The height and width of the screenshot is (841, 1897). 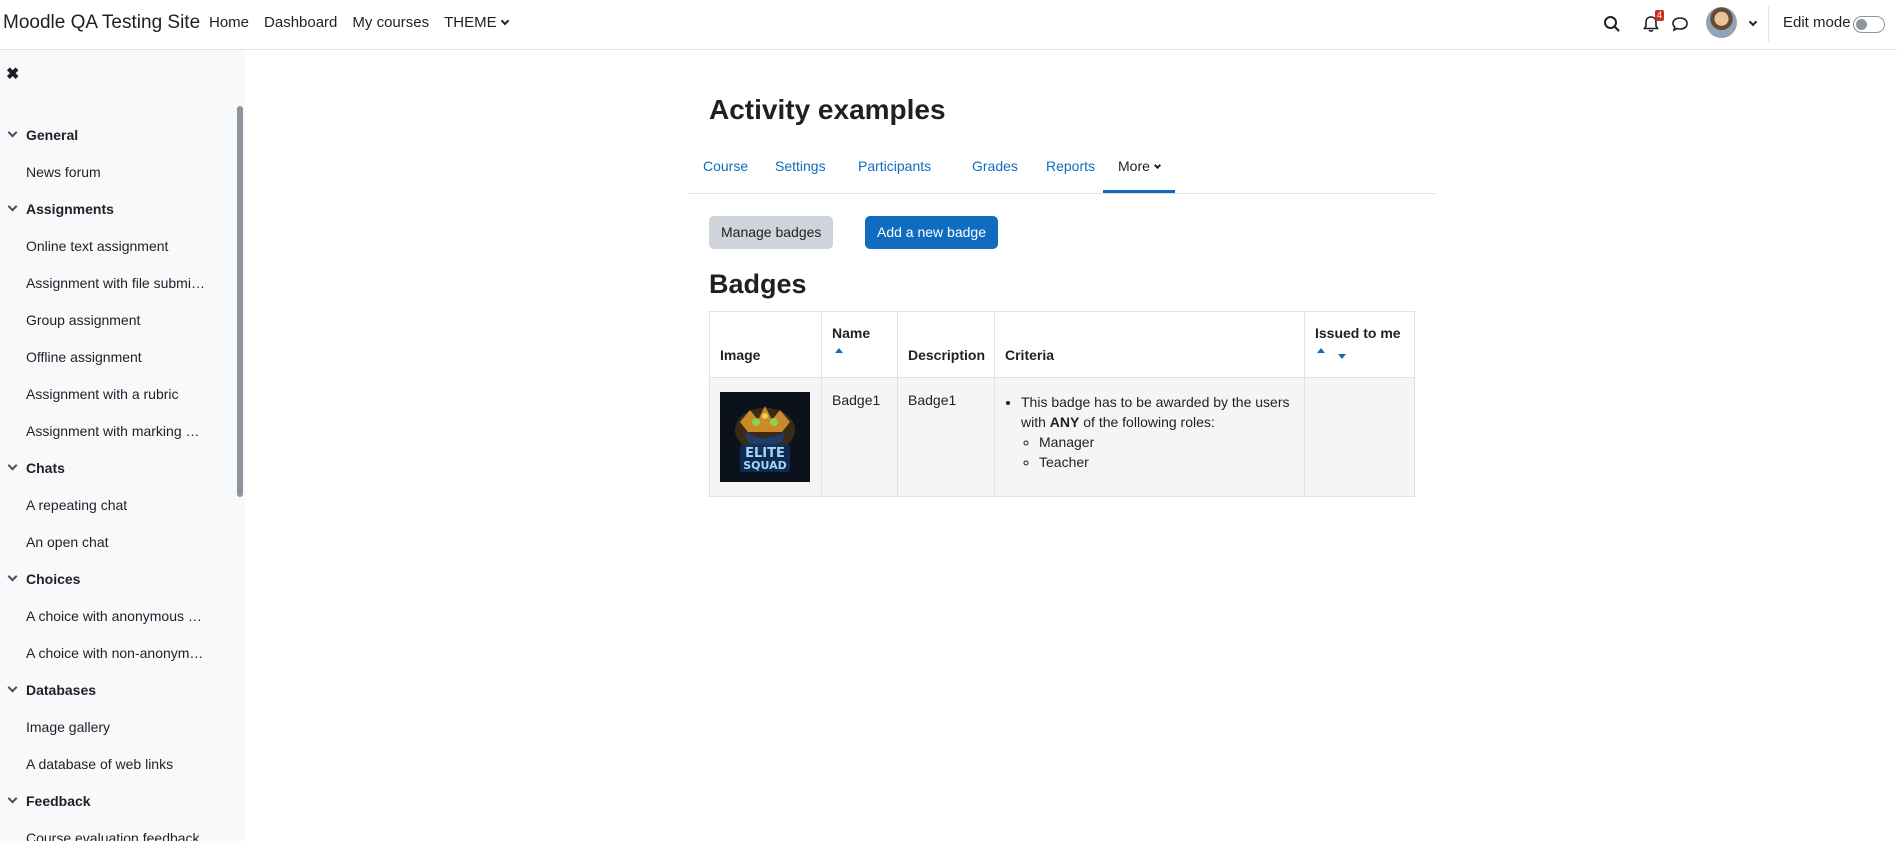 What do you see at coordinates (61, 690) in the screenshot?
I see `course-section-title: Databases` at bounding box center [61, 690].